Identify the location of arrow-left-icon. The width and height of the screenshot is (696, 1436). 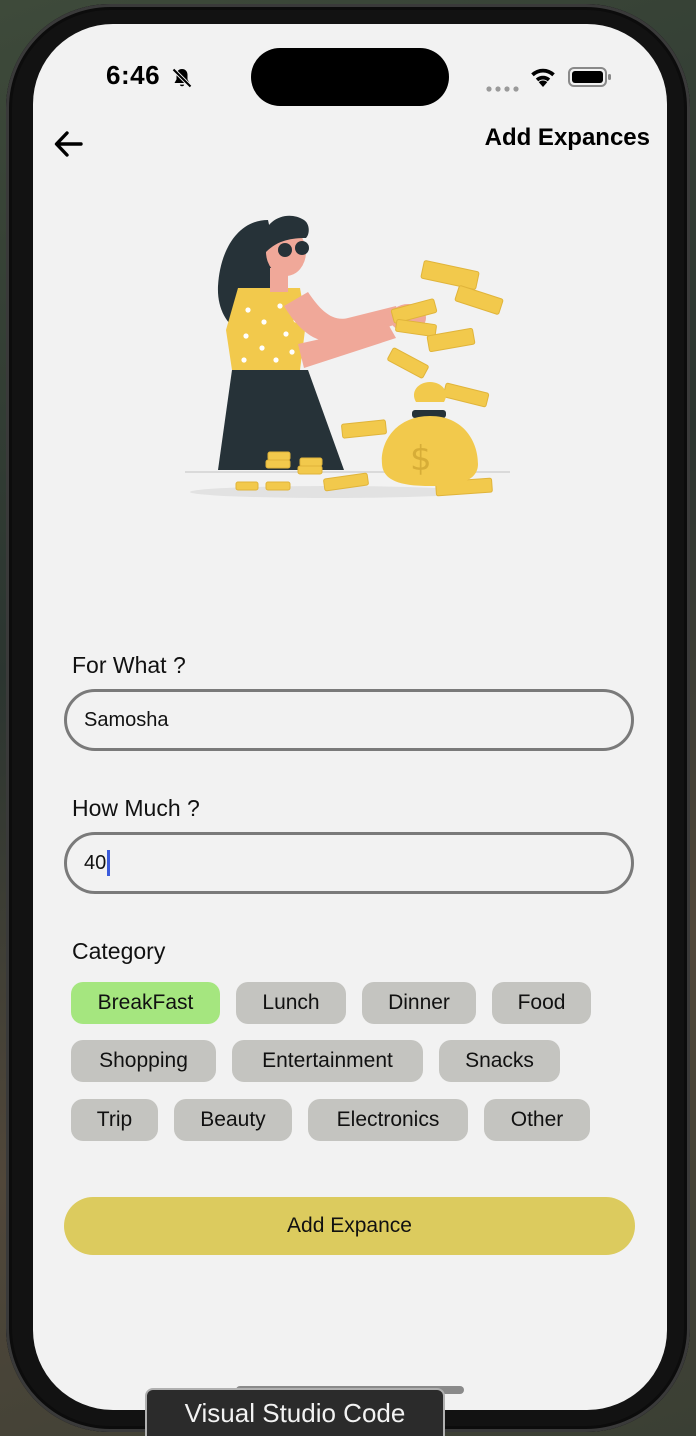
(68, 144).